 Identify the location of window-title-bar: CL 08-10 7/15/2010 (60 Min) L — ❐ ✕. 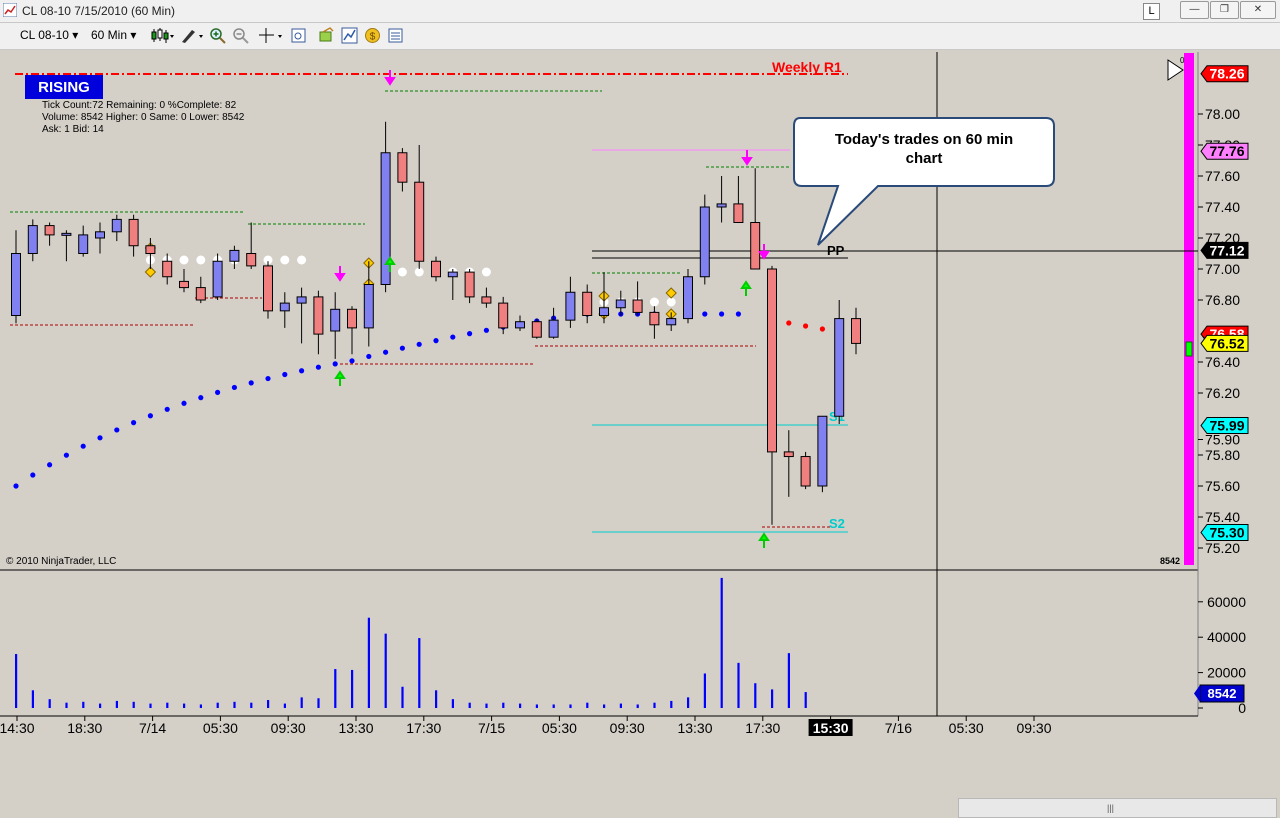
(640, 11).